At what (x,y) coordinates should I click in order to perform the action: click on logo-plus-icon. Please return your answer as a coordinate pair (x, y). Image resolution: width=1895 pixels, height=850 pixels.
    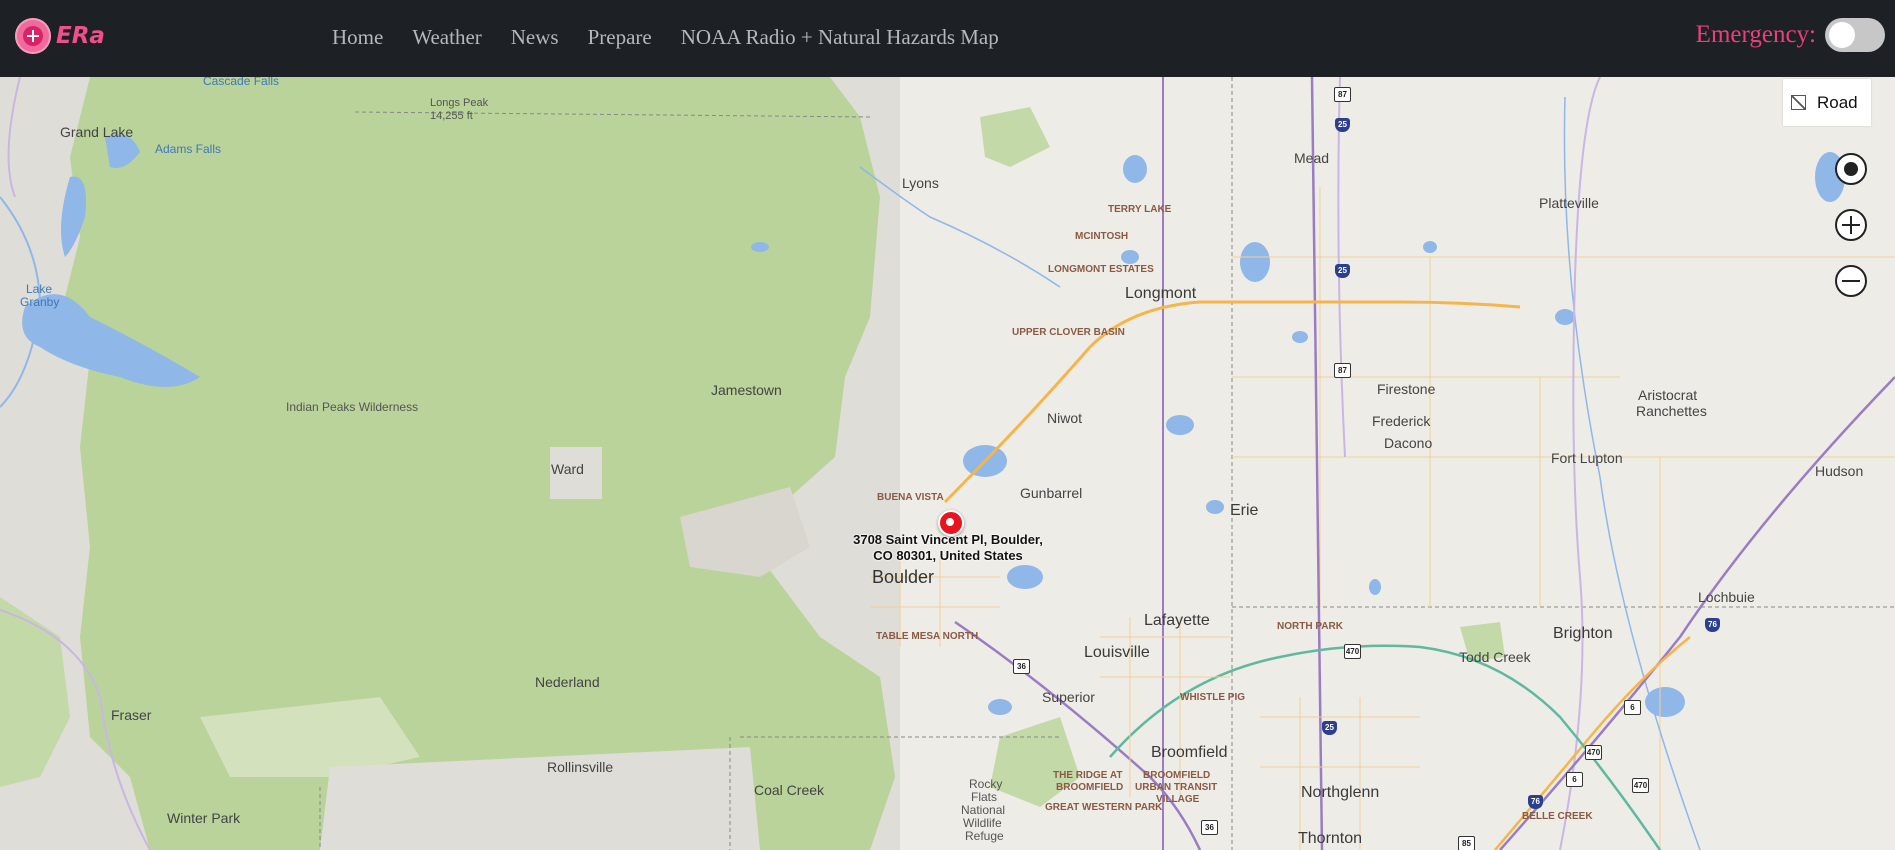
    Looking at the image, I should click on (33, 36).